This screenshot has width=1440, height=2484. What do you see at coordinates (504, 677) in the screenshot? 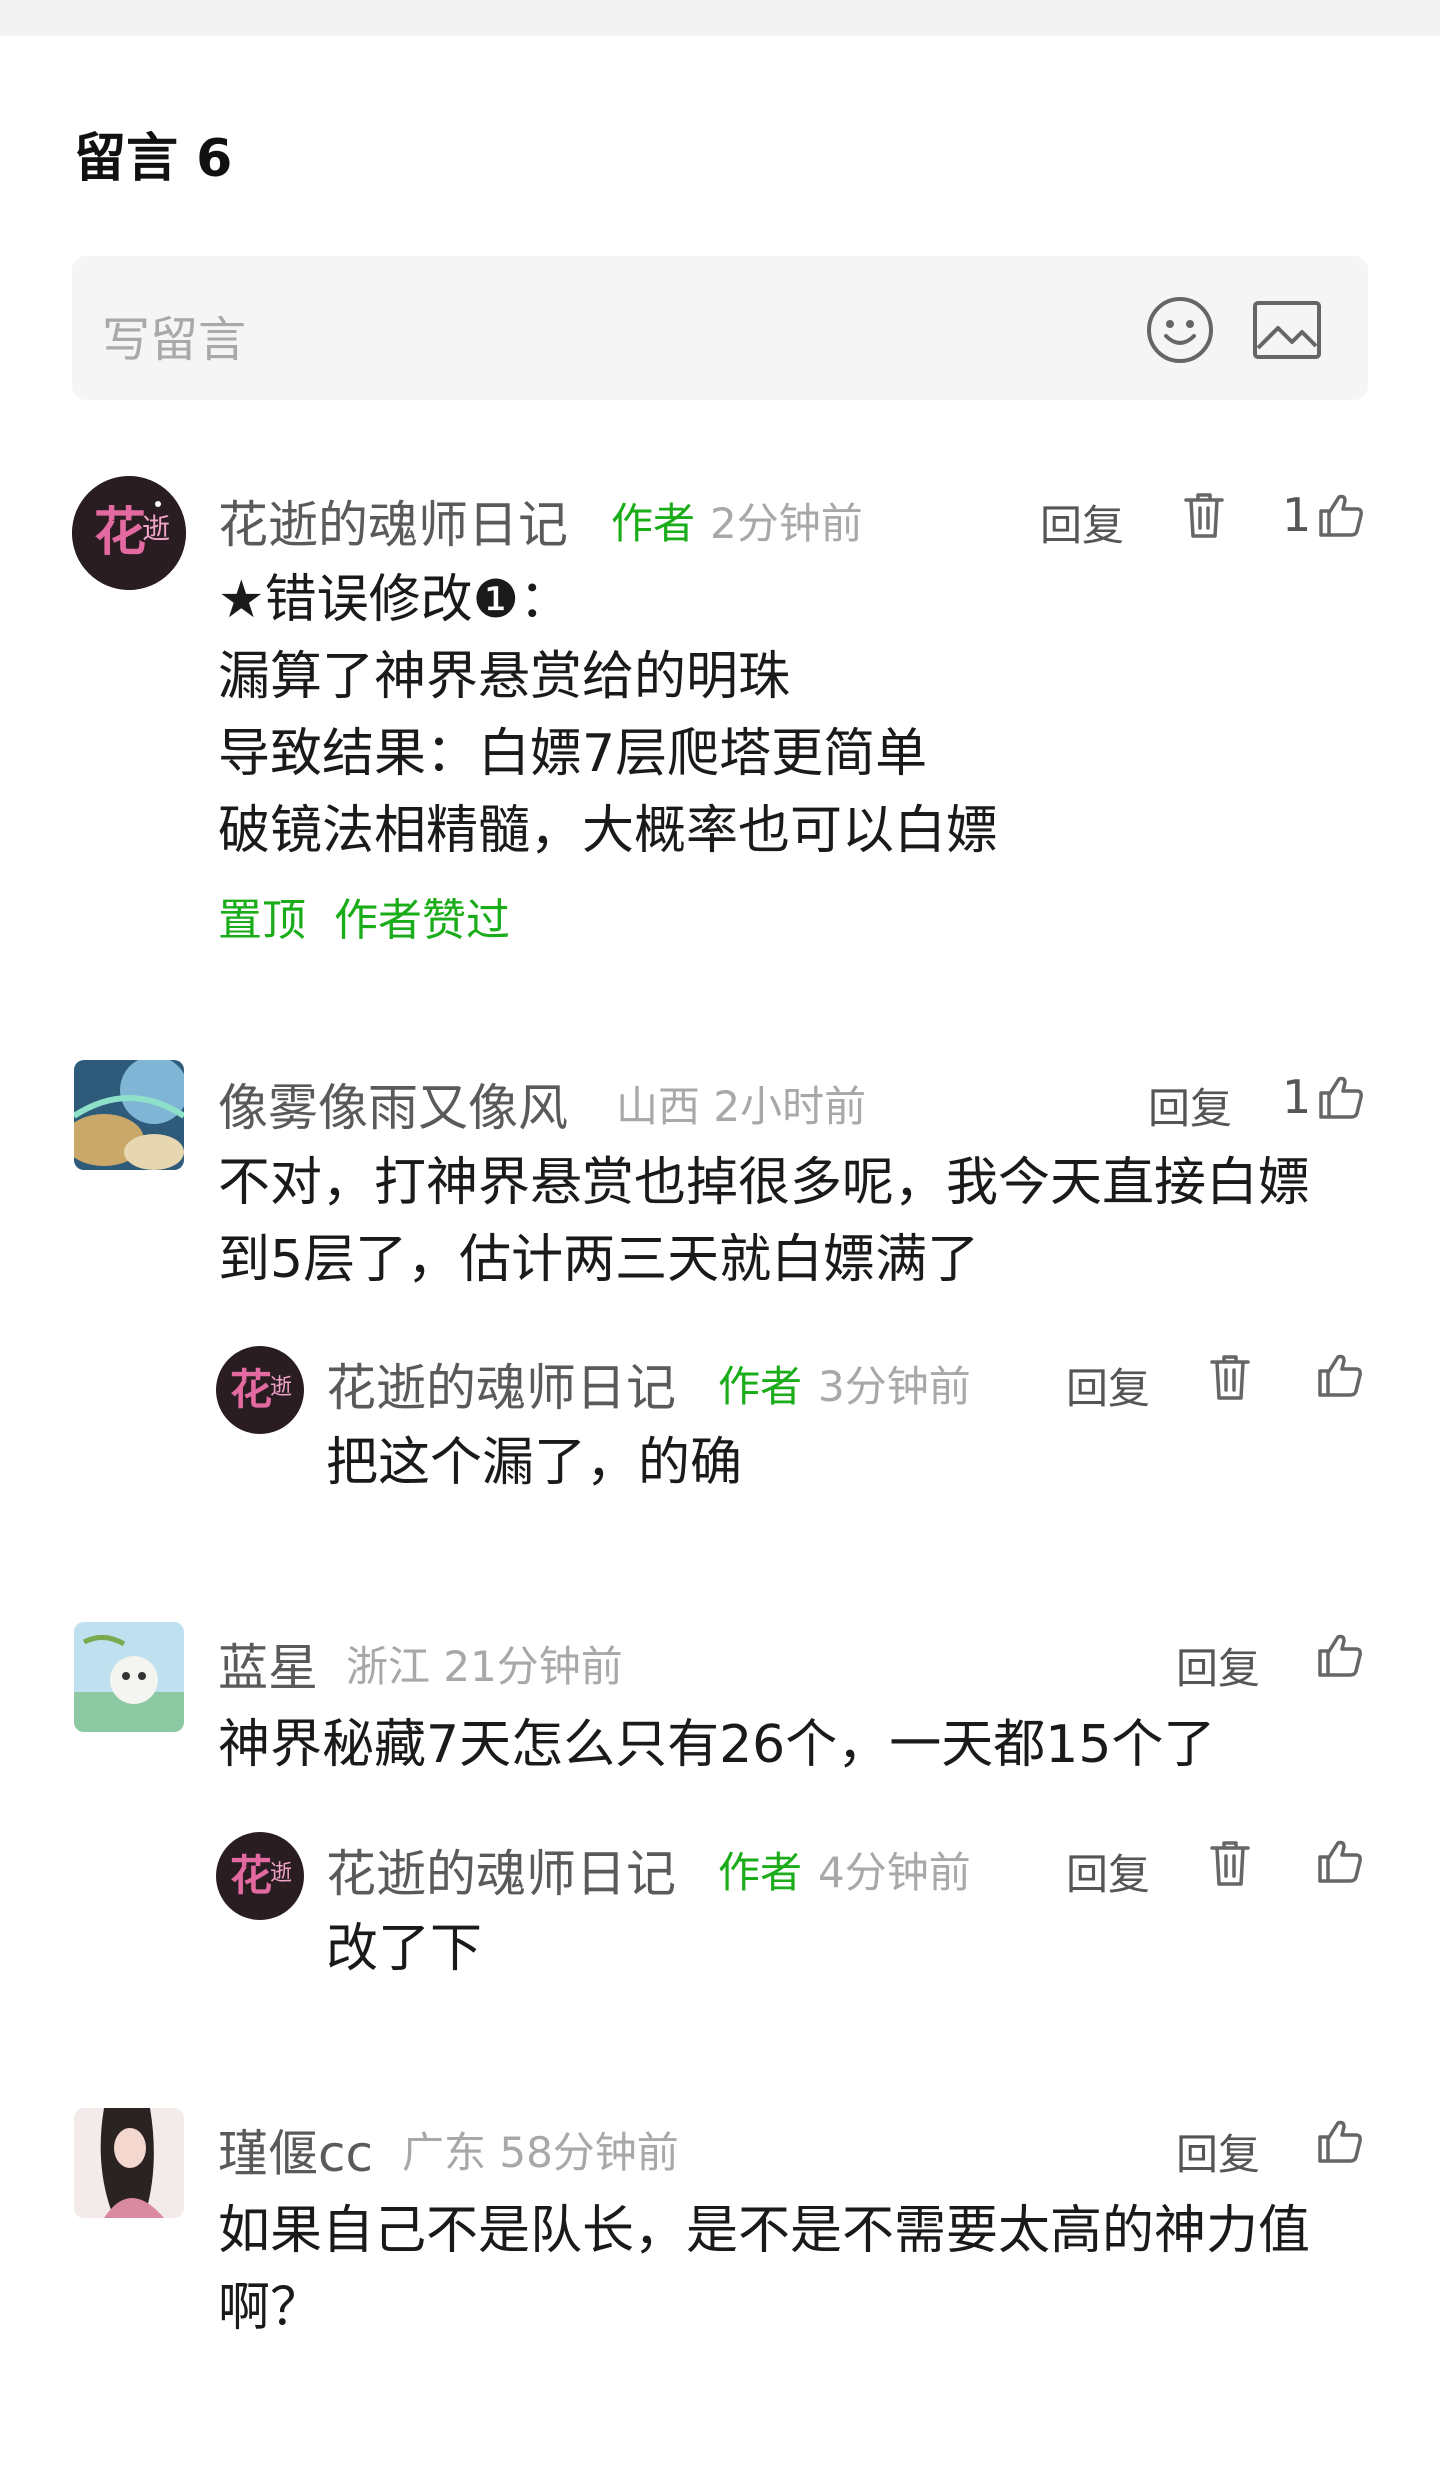
I see `comment-line: 漏算了神界悬赏给的明珠` at bounding box center [504, 677].